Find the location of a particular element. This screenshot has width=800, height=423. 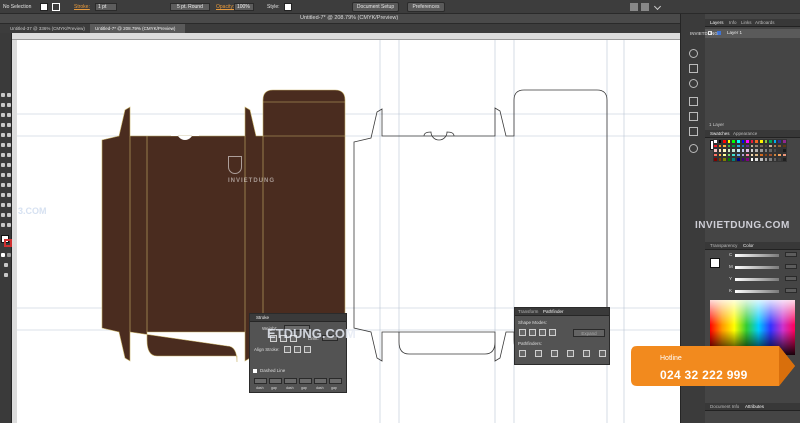

zoom-tool-icon is located at coordinates (9, 225).